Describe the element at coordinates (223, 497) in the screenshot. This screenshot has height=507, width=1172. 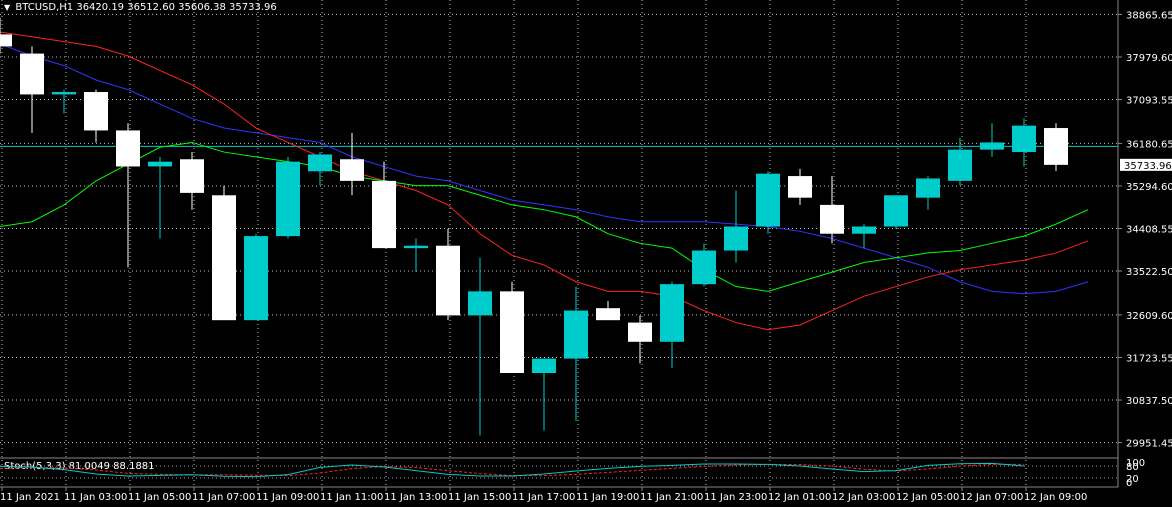
I see `x-tick-label: 11 Jan 07:00` at that location.